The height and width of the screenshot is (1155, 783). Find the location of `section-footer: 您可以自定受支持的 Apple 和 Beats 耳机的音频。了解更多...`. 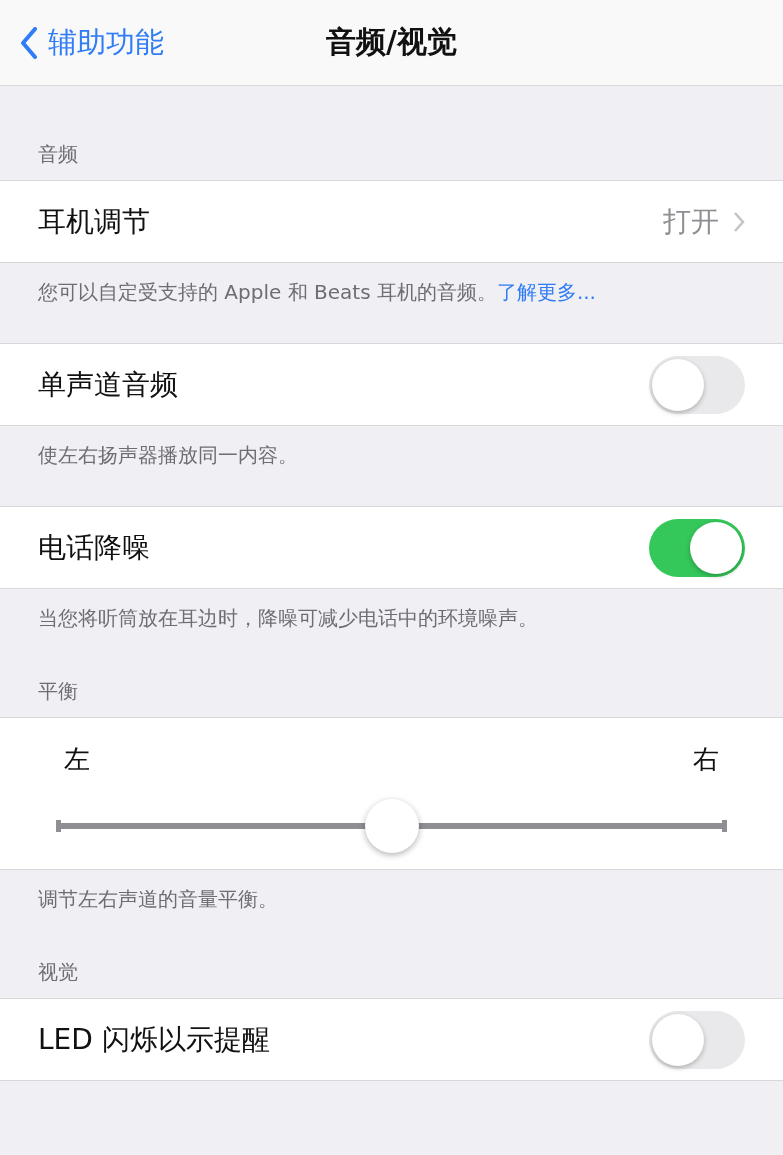

section-footer: 您可以自定受支持的 Apple 和 Beats 耳机的音频。了解更多... is located at coordinates (317, 292).